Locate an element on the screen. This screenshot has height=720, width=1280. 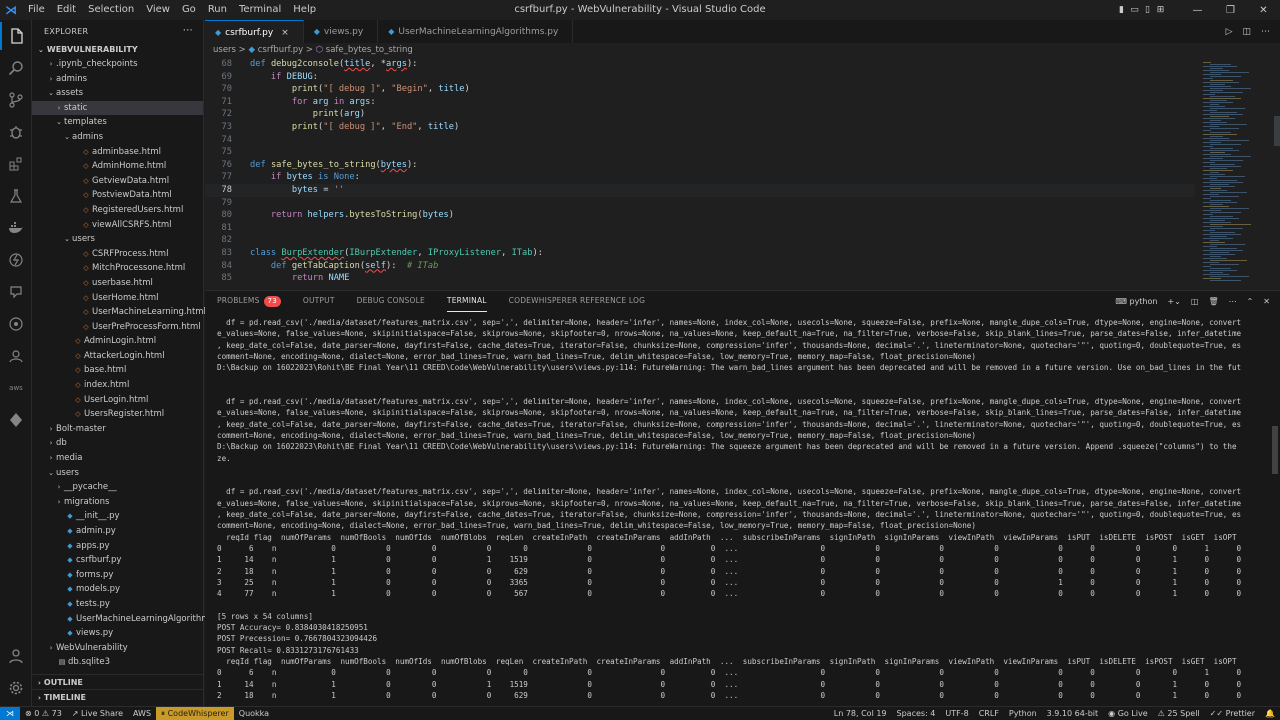
file-models-py: ◆ models.py is located at coordinates (117, 589).